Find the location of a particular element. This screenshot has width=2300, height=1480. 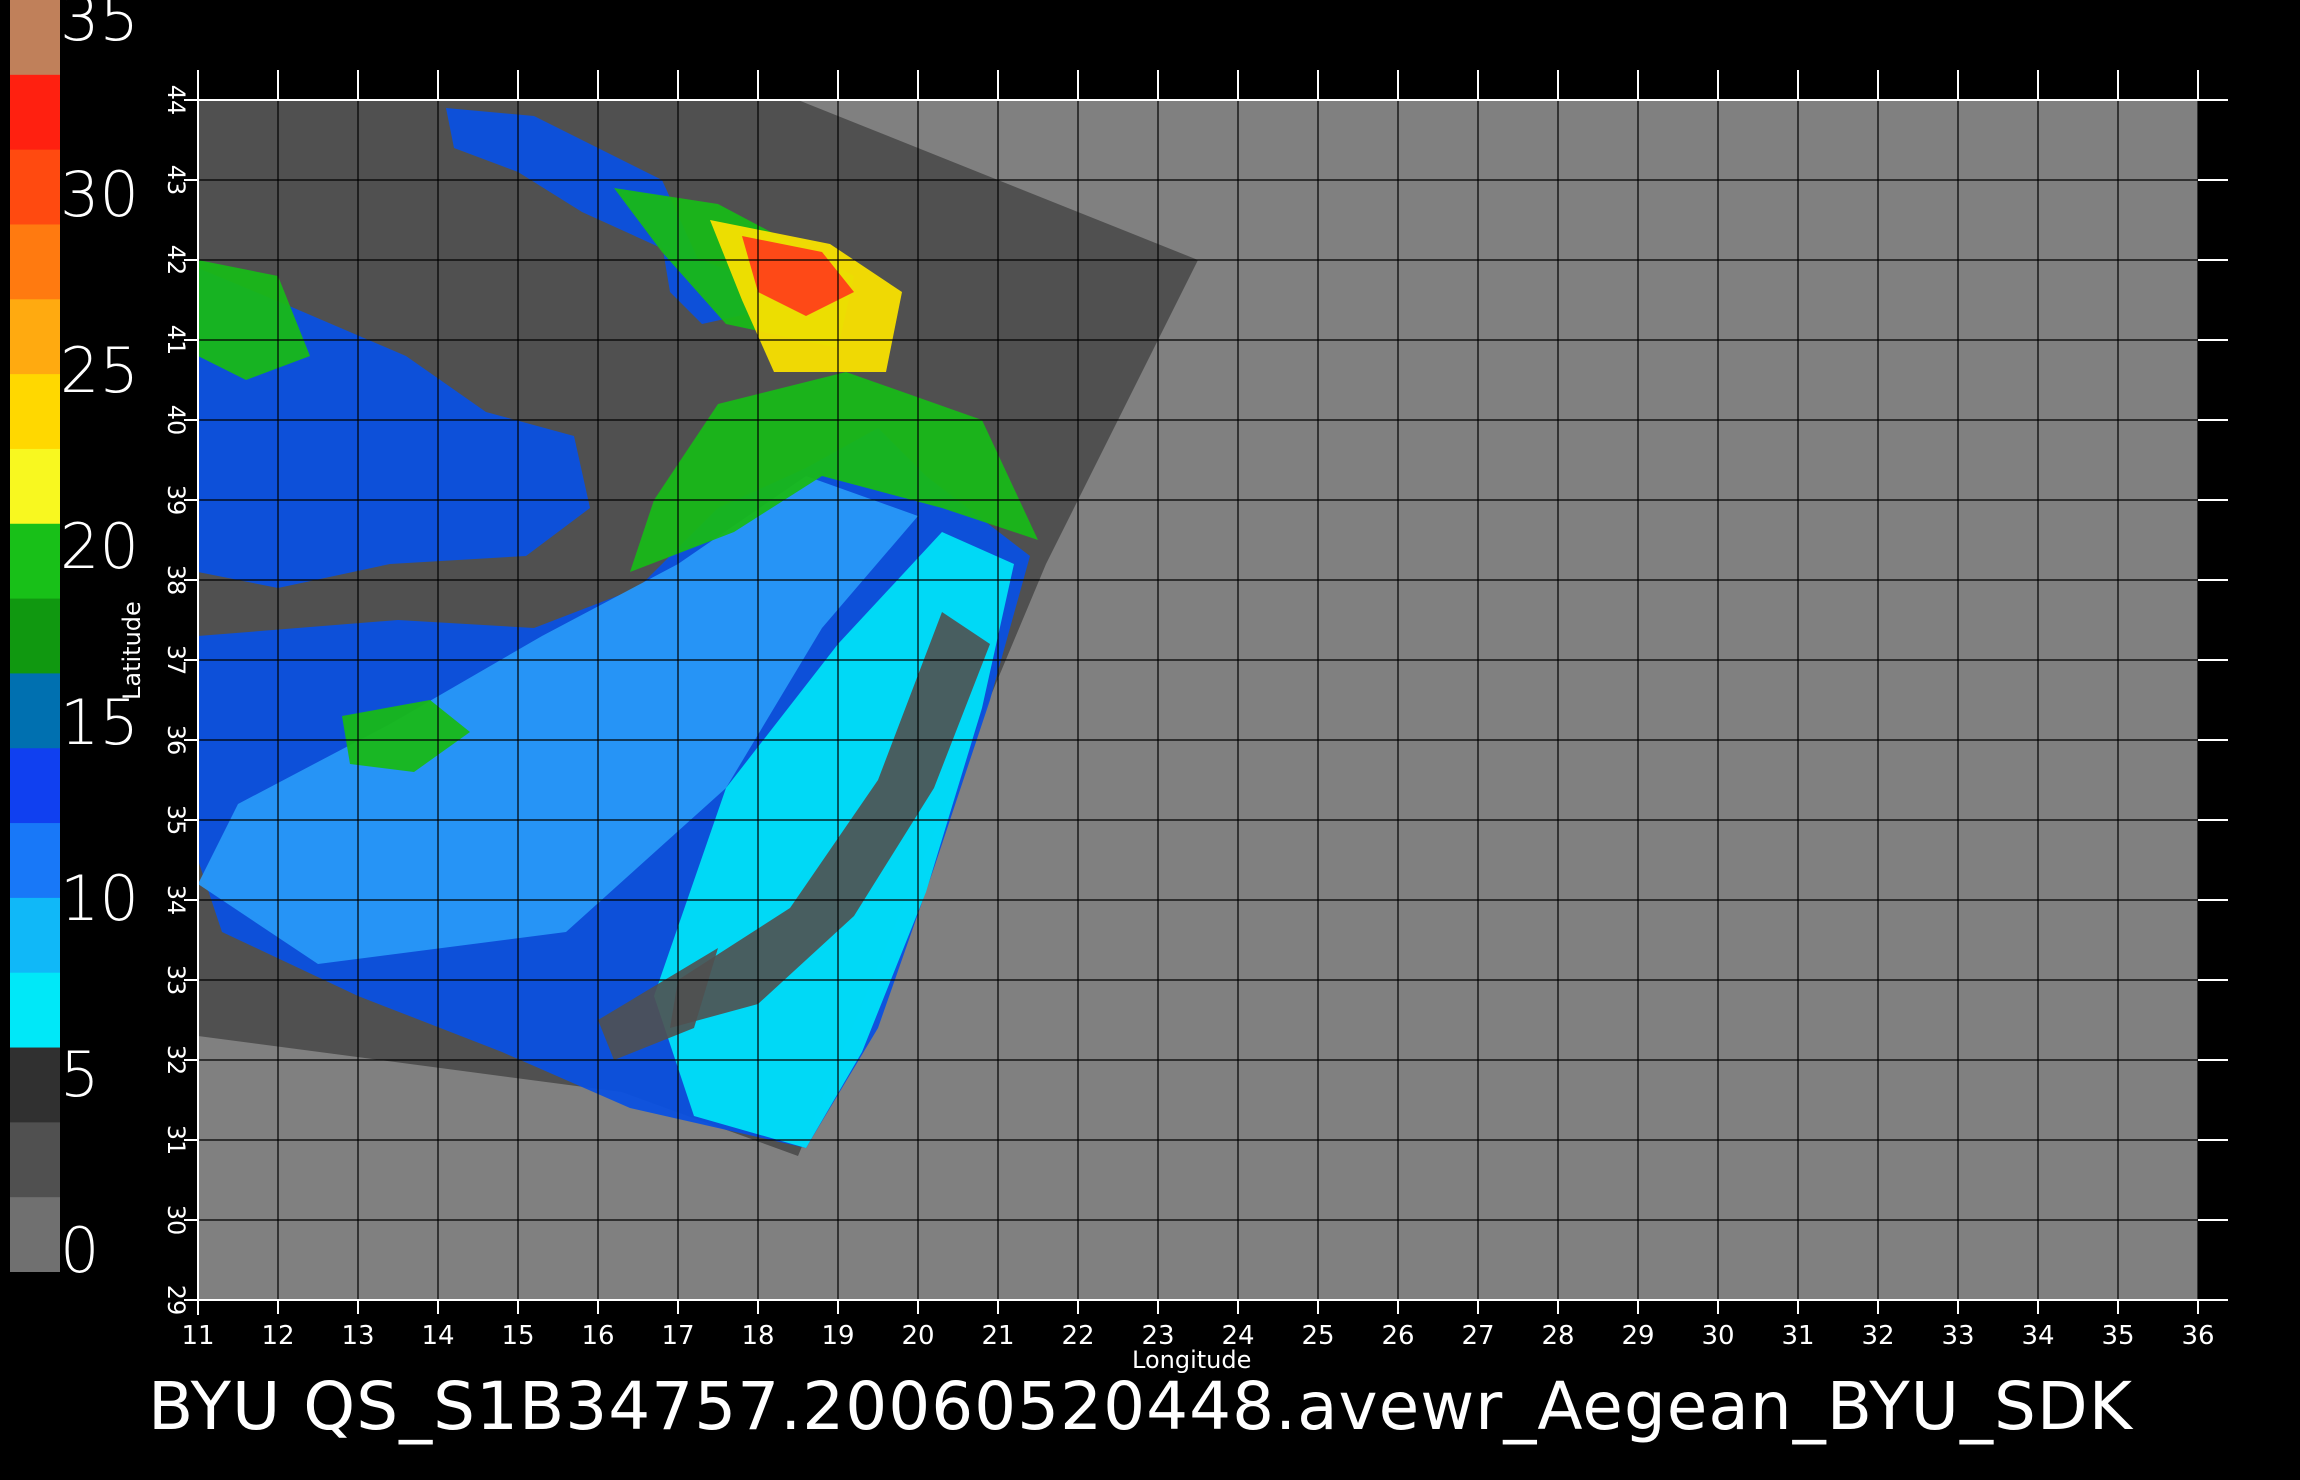

lon-tick-label: 20 is located at coordinates (917, 1336).